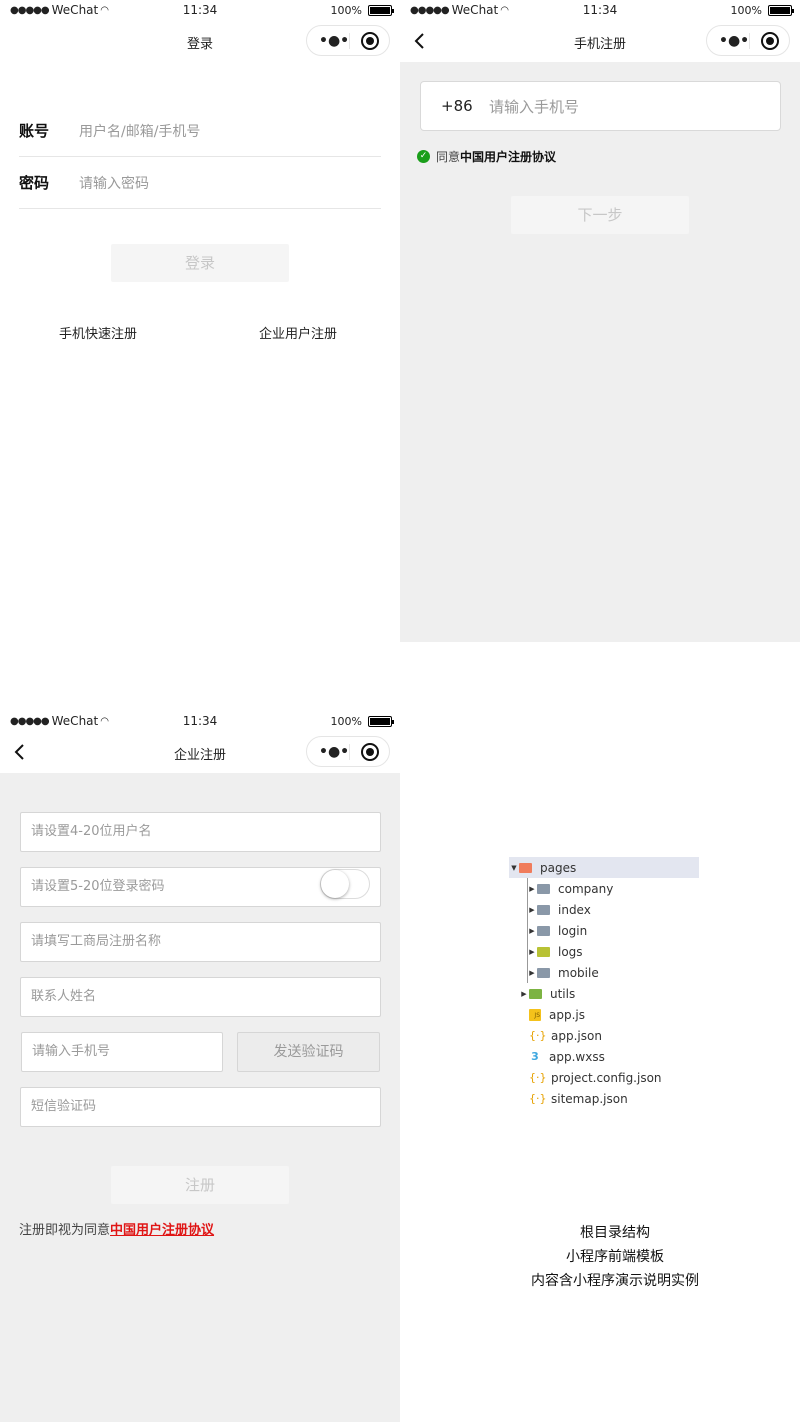 The height and width of the screenshot is (1422, 800). Describe the element at coordinates (615, 1233) in the screenshot. I see `caption-line-1: 根目录结构` at that location.